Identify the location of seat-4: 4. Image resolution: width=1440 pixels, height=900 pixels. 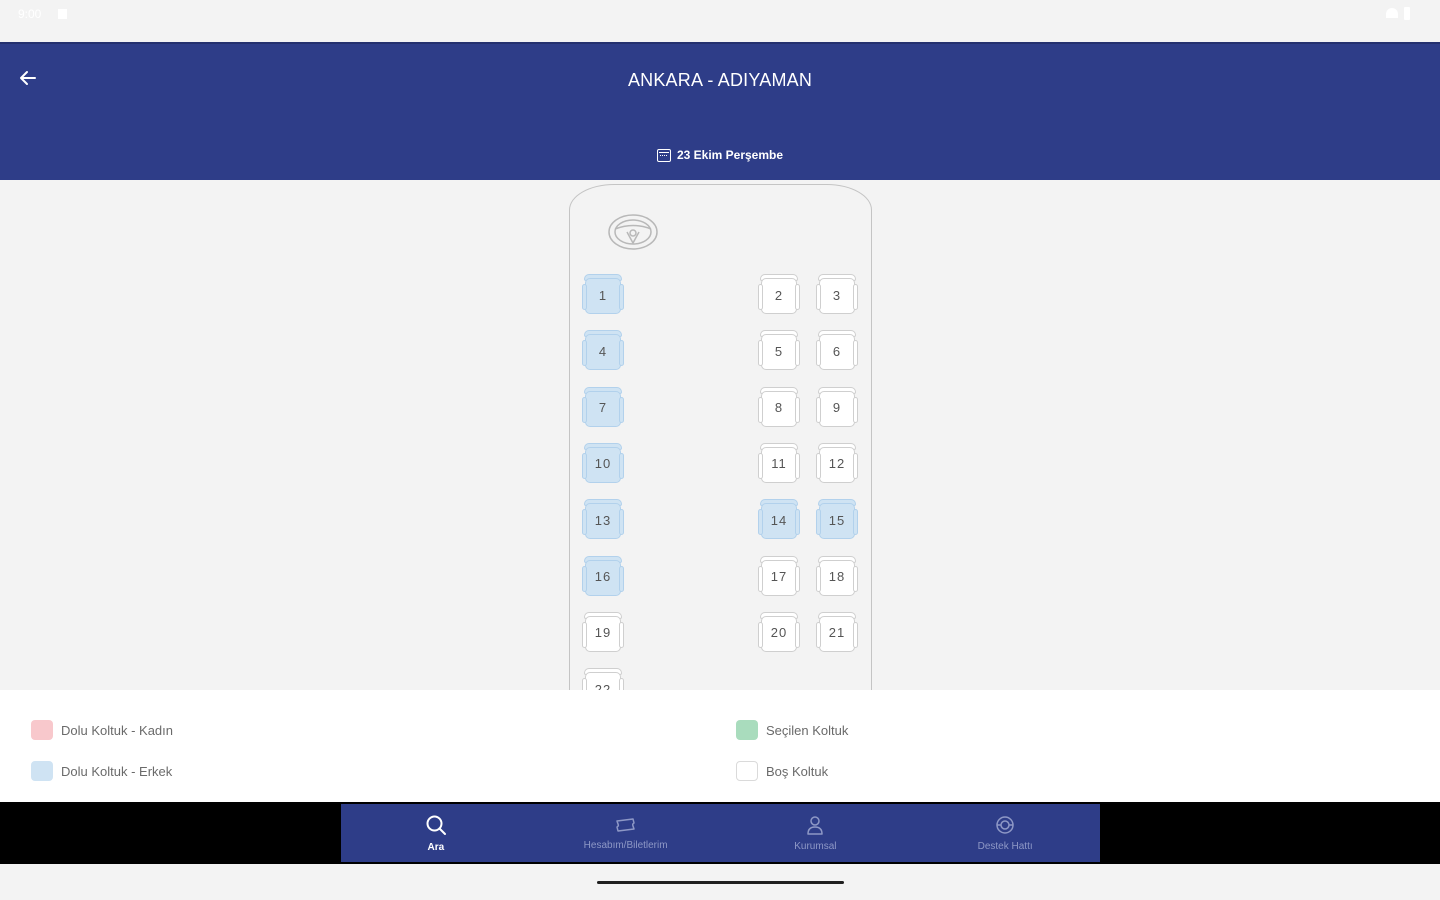
(603, 351).